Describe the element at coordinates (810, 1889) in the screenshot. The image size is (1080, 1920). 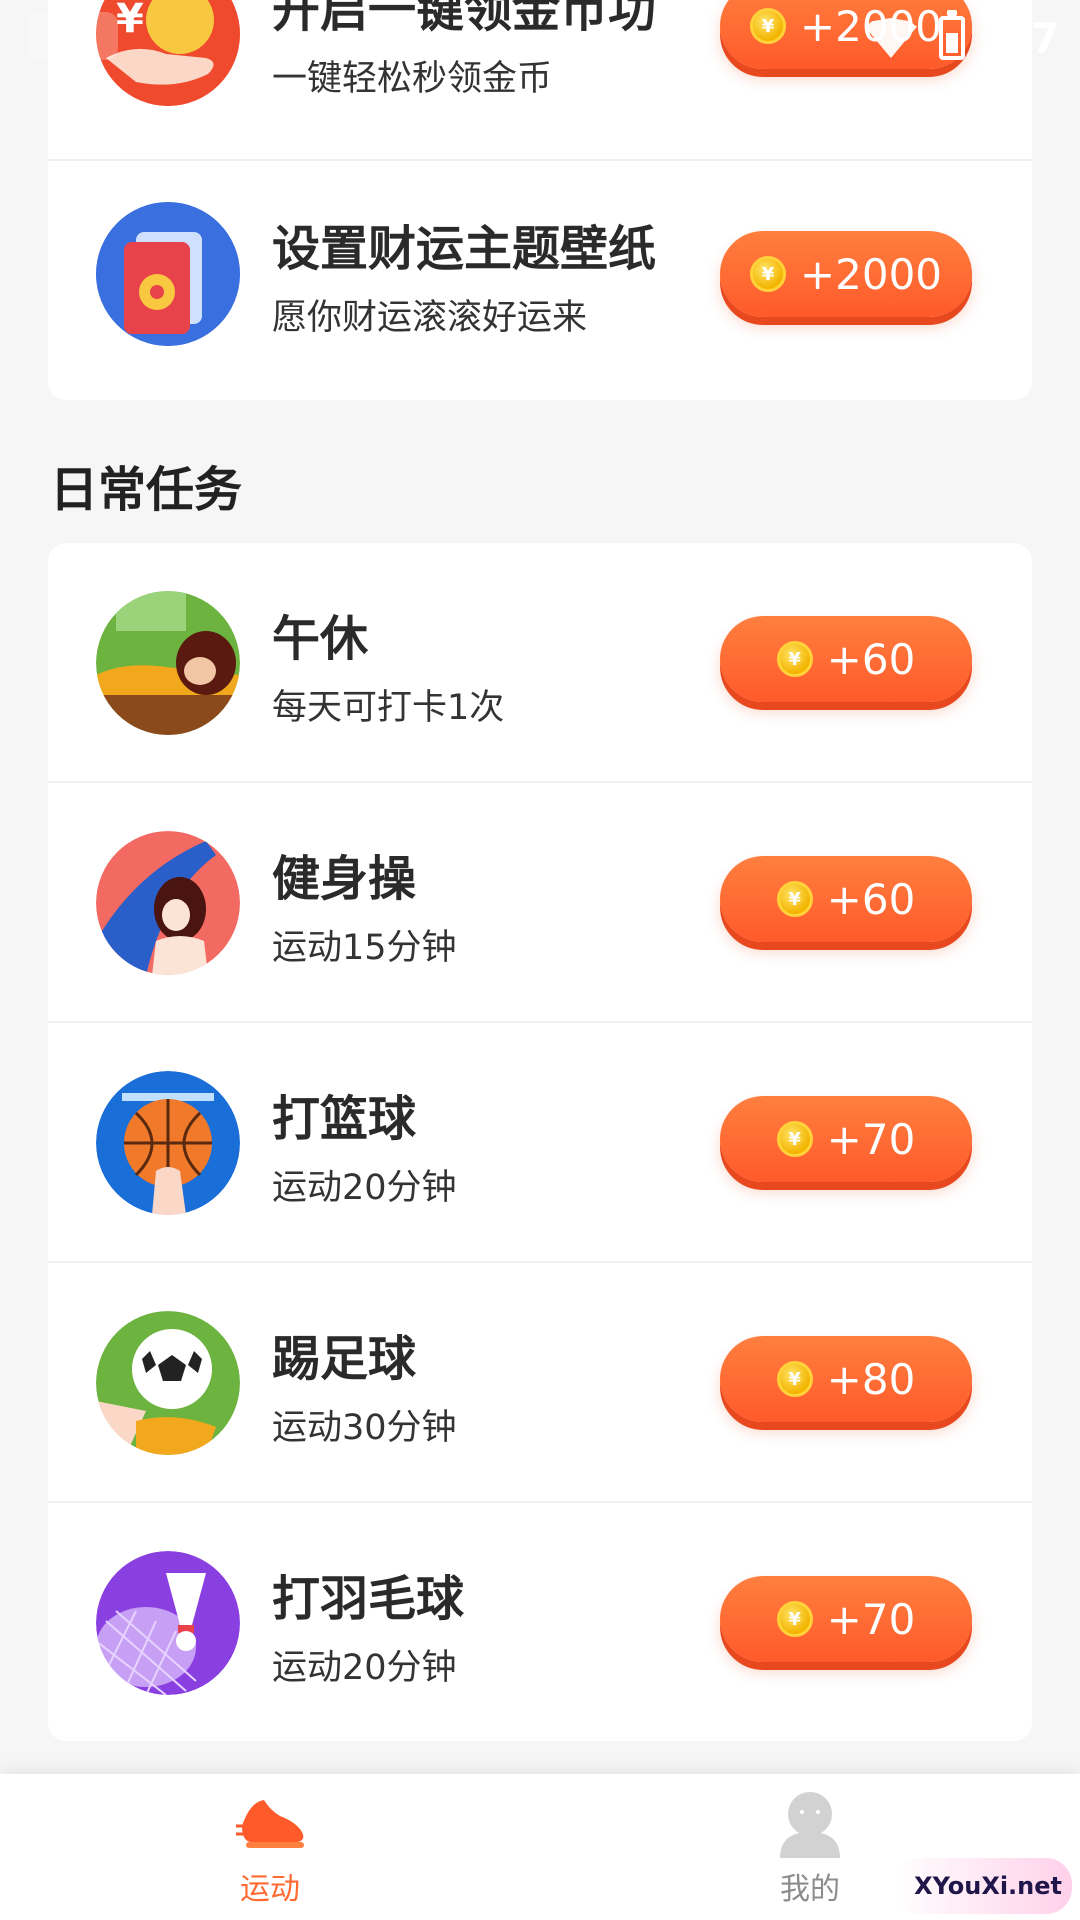
I see `nav-label: 我的` at that location.